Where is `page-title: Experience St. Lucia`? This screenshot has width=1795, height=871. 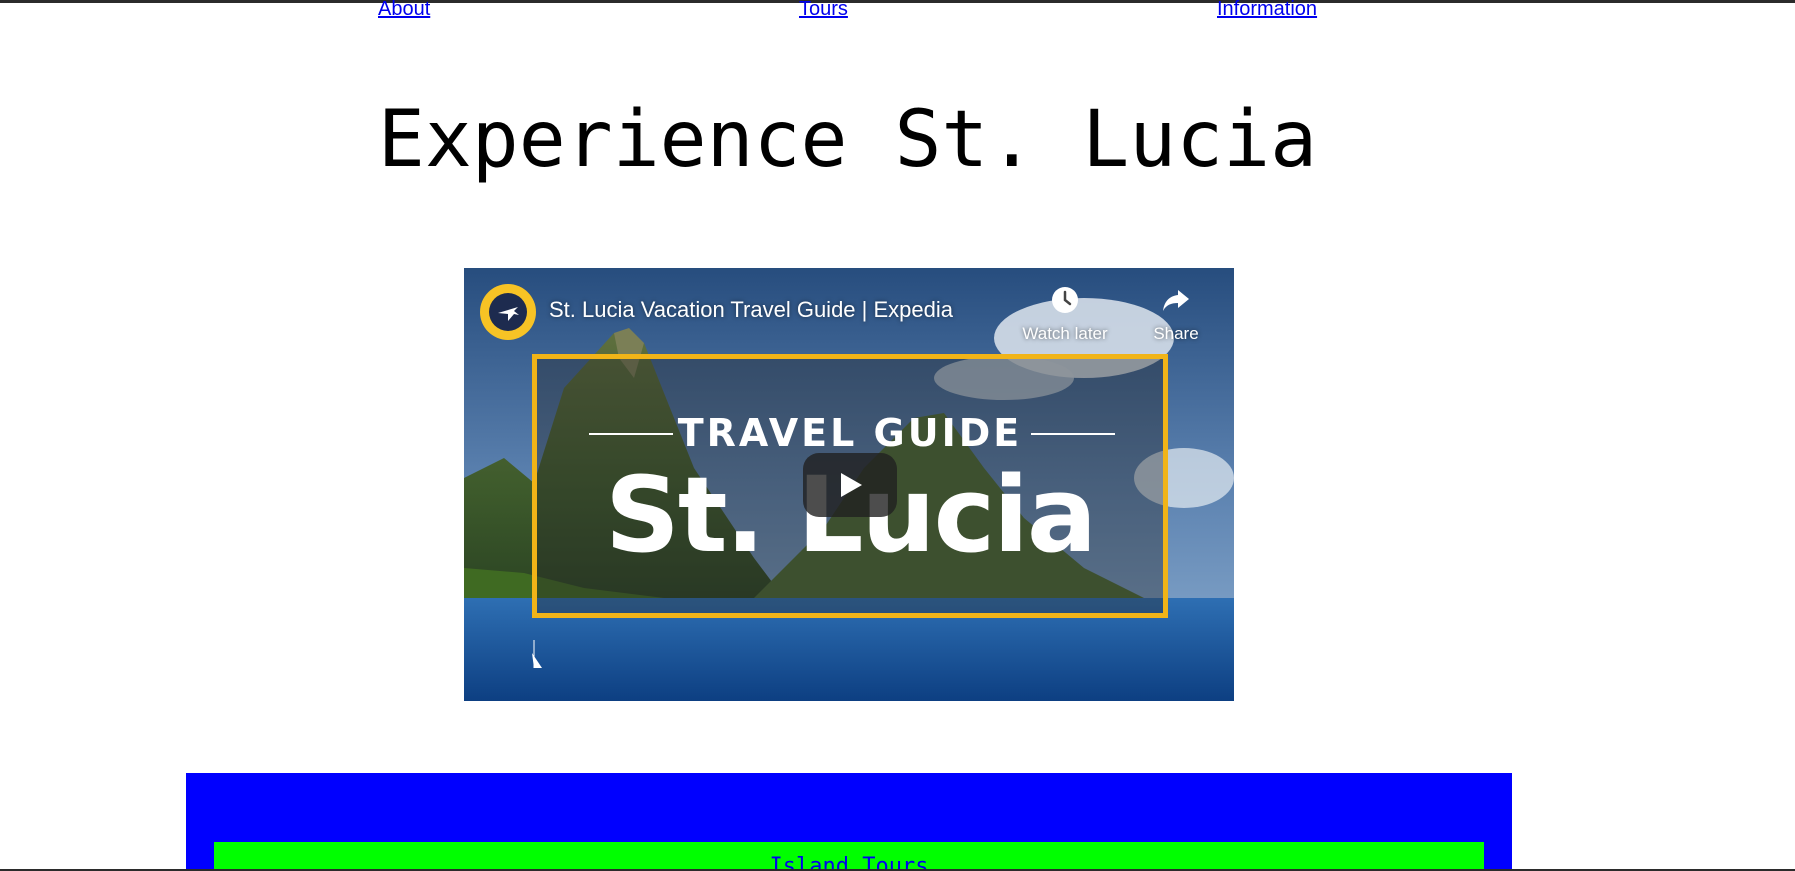
page-title: Experience St. Lucia is located at coordinates (847, 140).